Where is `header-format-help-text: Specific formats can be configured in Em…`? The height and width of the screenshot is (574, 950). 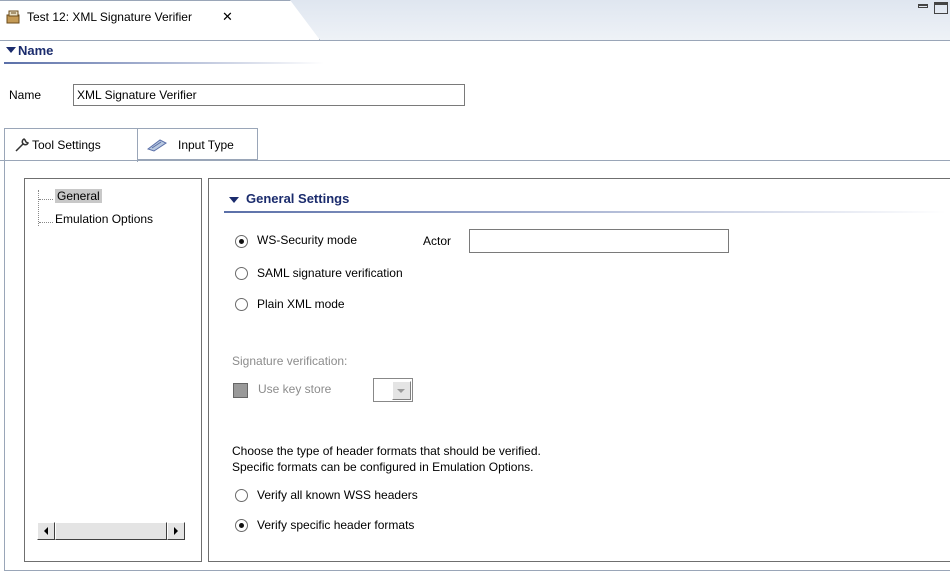 header-format-help-text: Specific formats can be configured in Em… is located at coordinates (383, 467).